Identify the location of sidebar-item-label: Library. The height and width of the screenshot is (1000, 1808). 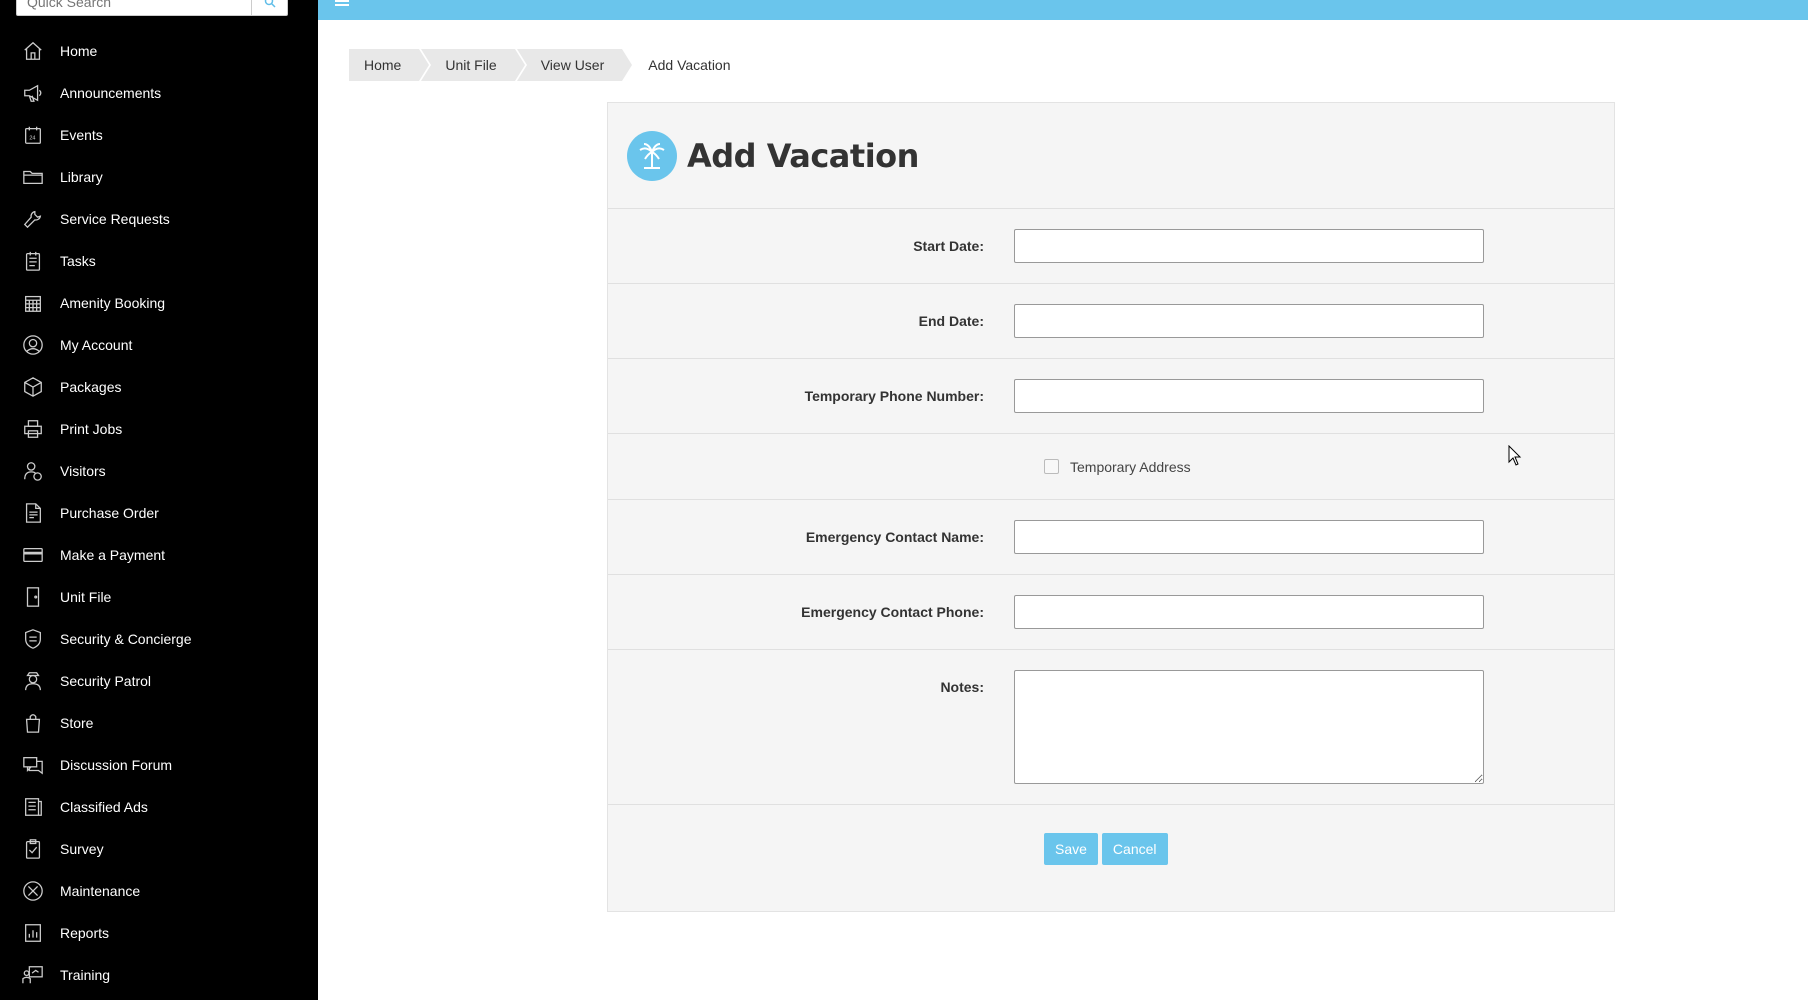
(81, 177).